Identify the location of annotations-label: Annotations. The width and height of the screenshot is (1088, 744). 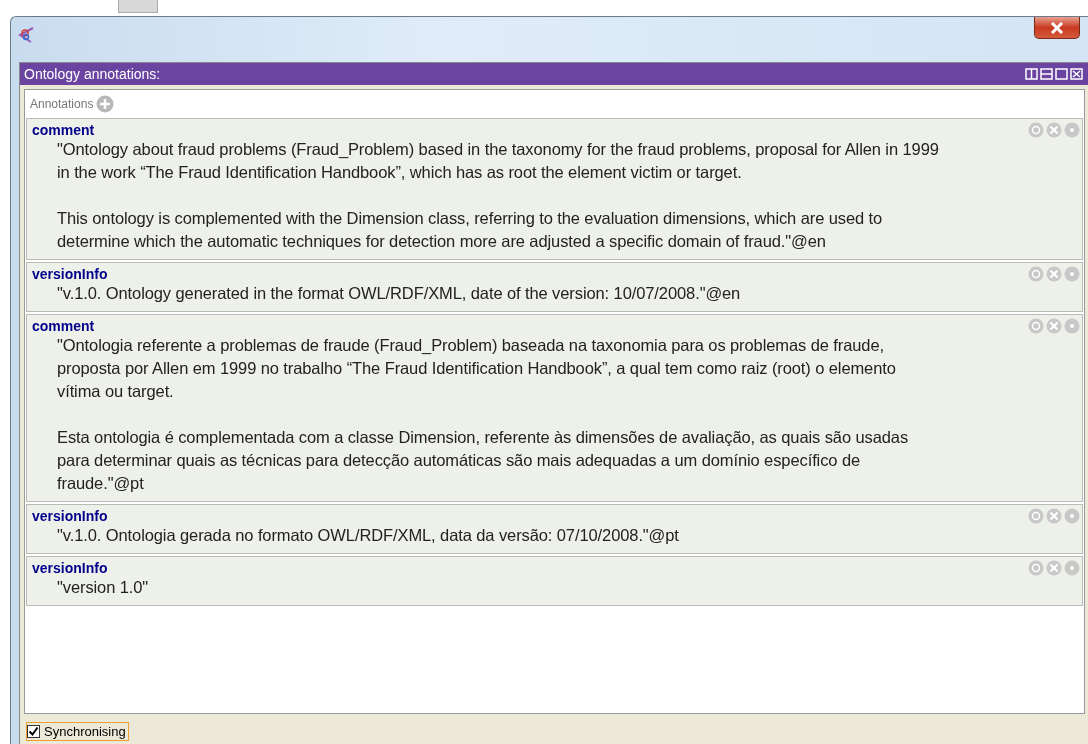
(62, 104).